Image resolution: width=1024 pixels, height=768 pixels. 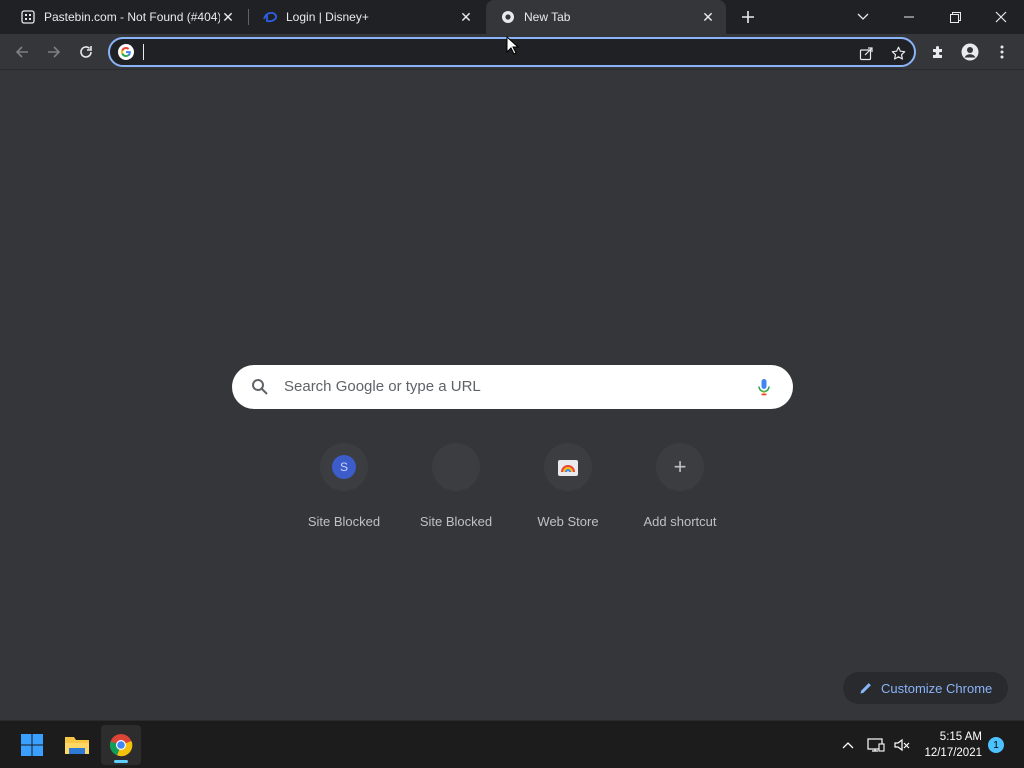 I want to click on taskbar: 5:15 AM 12/17/2021 1, so click(x=512, y=744).